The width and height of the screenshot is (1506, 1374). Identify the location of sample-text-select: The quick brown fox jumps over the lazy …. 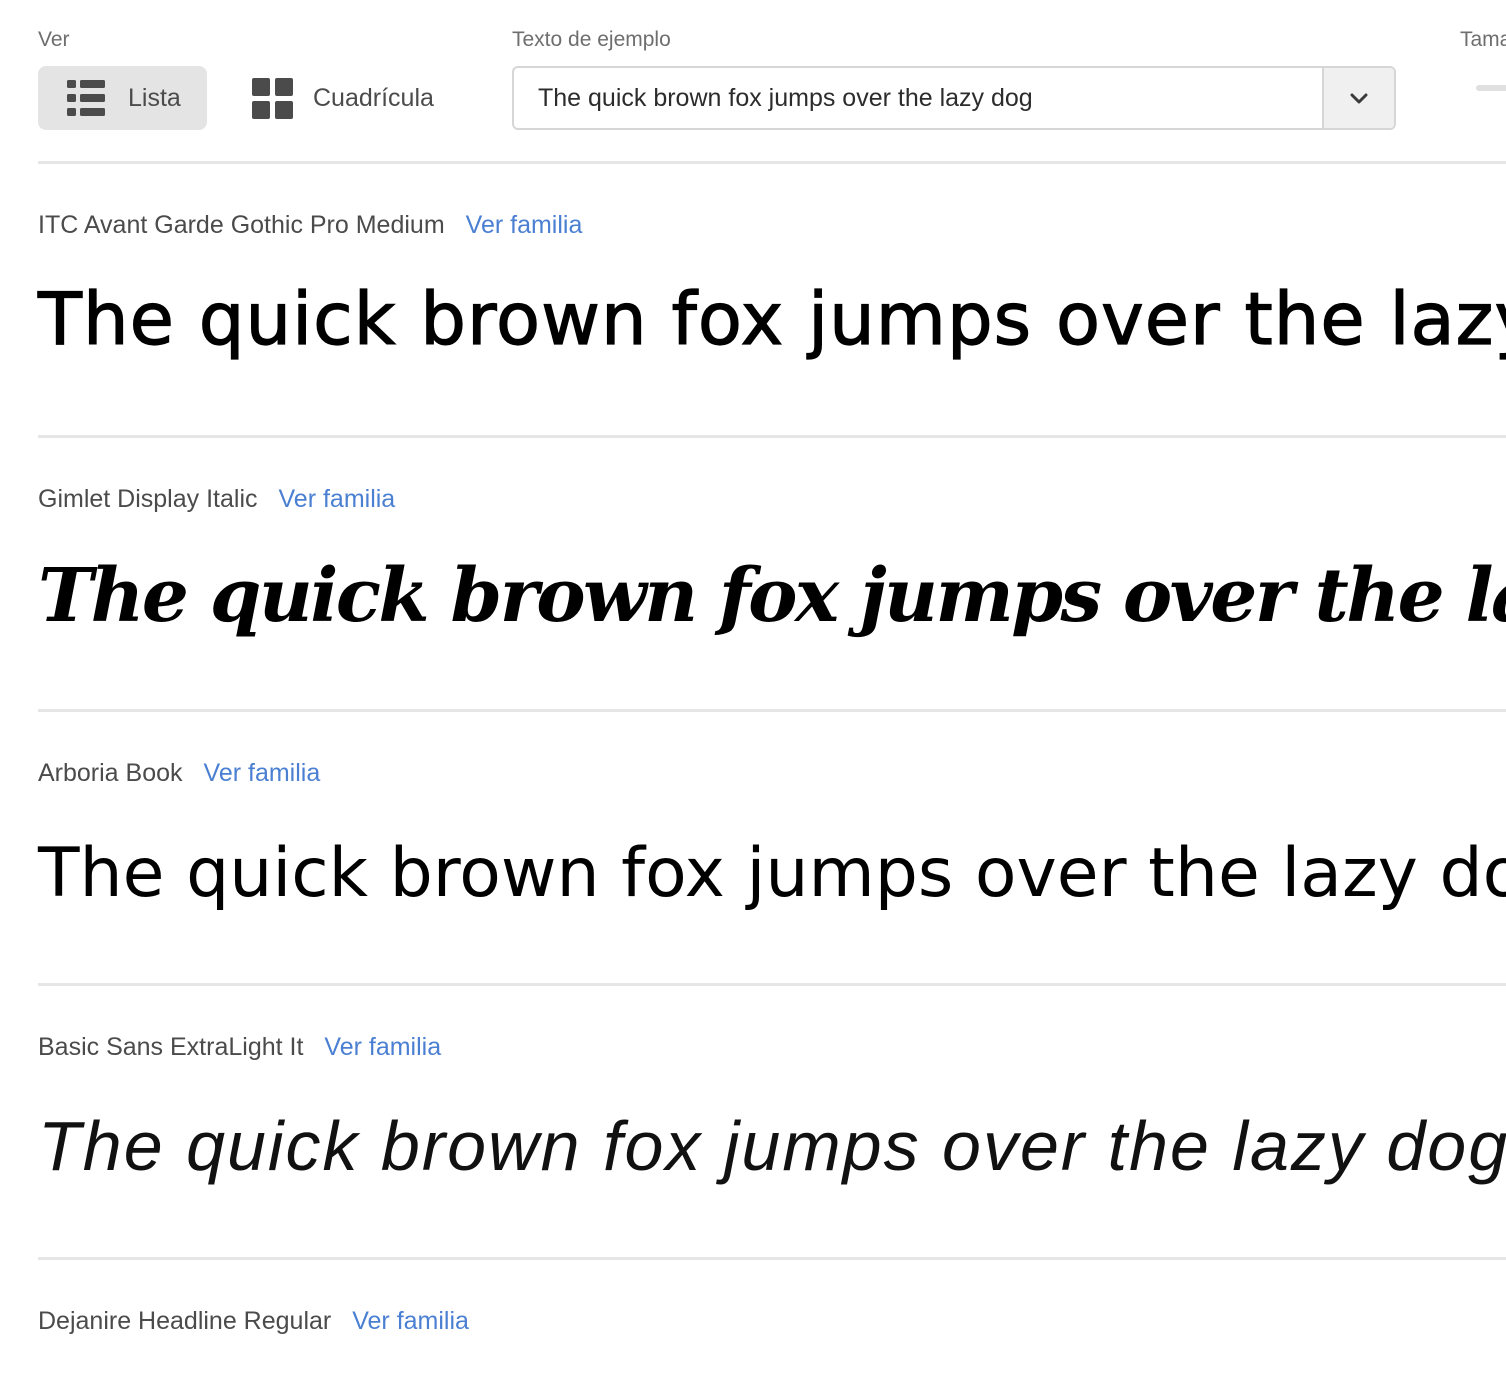
(954, 98).